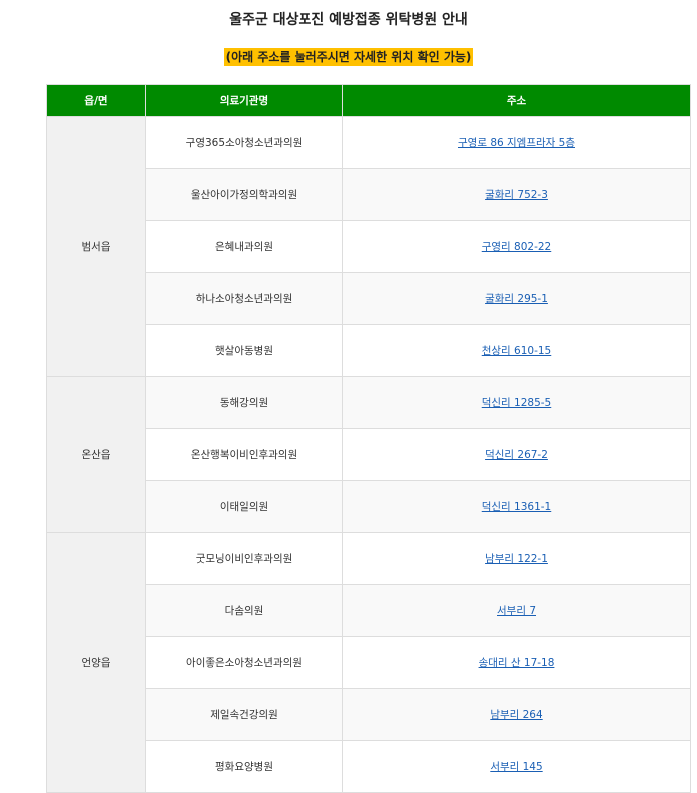 The height and width of the screenshot is (793, 697). What do you see at coordinates (244, 454) in the screenshot?
I see `hospital-name: 온산행복이비인후과의원` at bounding box center [244, 454].